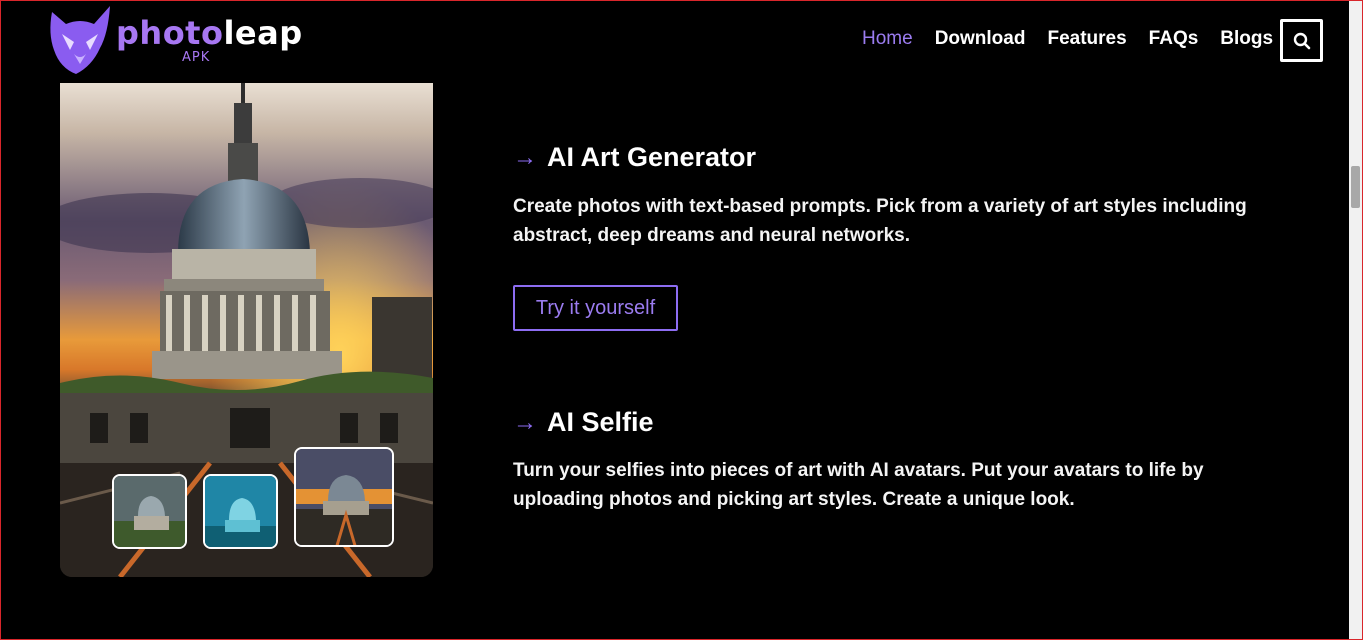 This screenshot has height=640, width=1363. I want to click on brand-word-purple: photo, so click(170, 33).